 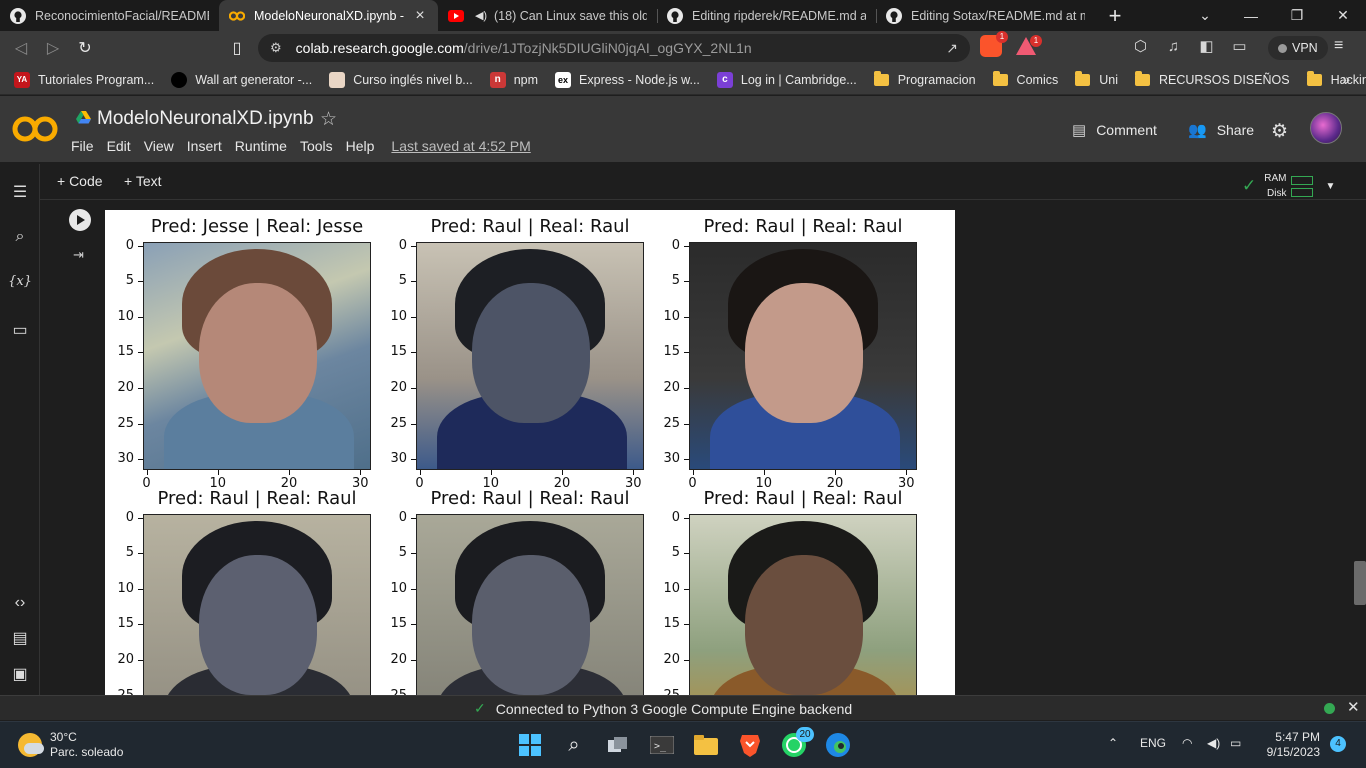 I want to click on menu-help: Help, so click(x=360, y=146).